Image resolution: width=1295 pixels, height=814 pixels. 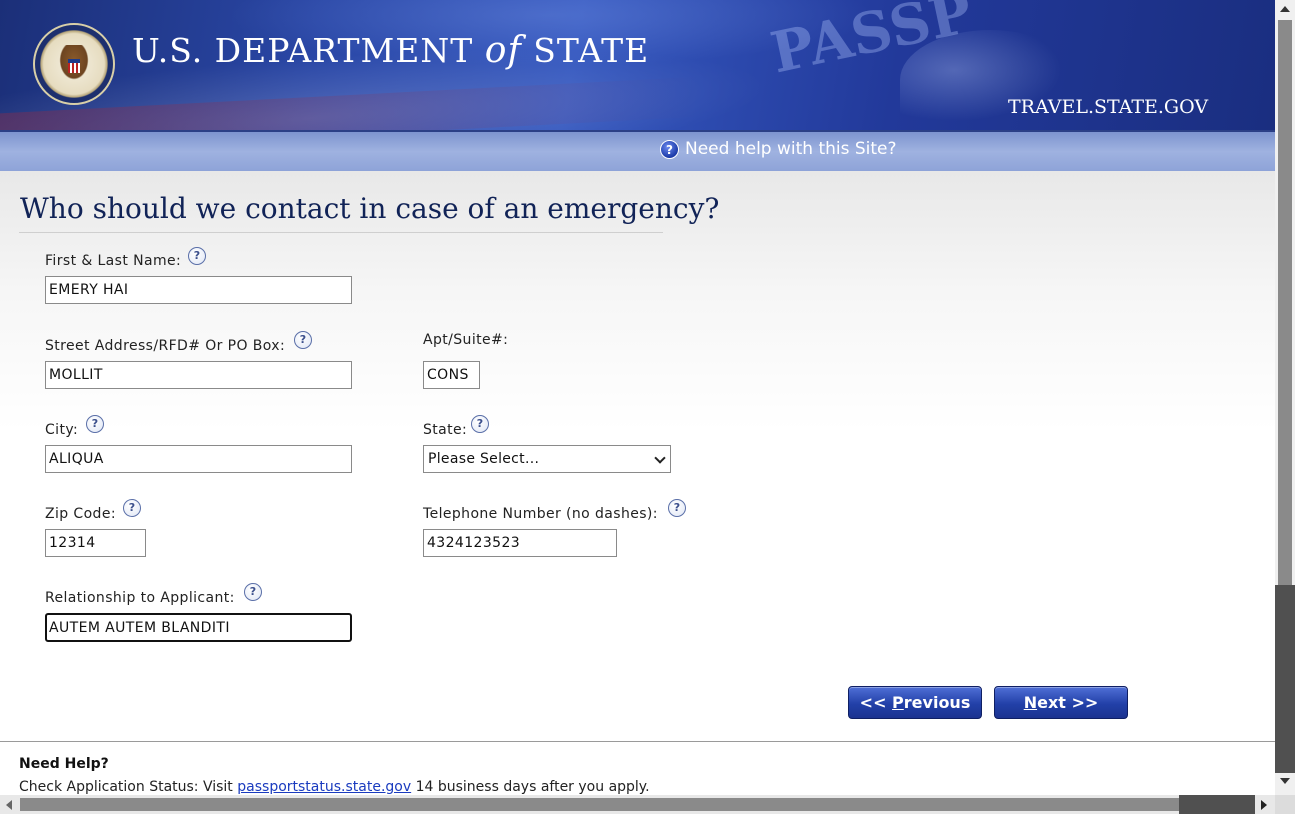 What do you see at coordinates (198, 627) in the screenshot?
I see `relationship-input` at bounding box center [198, 627].